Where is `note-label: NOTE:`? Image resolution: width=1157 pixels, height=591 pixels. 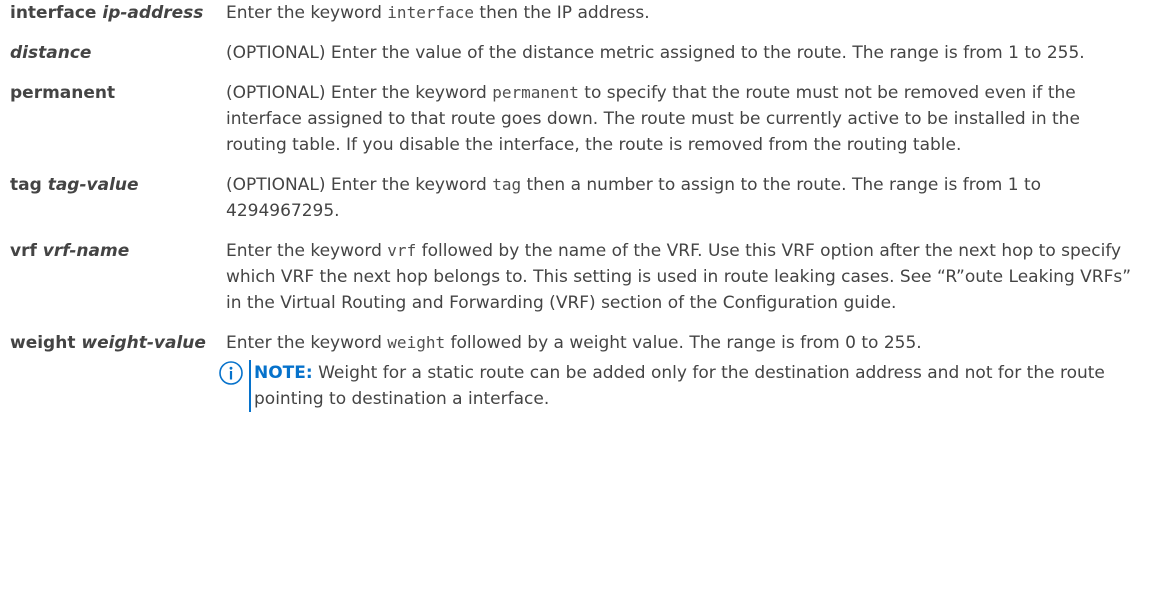
note-label: NOTE: is located at coordinates (283, 373).